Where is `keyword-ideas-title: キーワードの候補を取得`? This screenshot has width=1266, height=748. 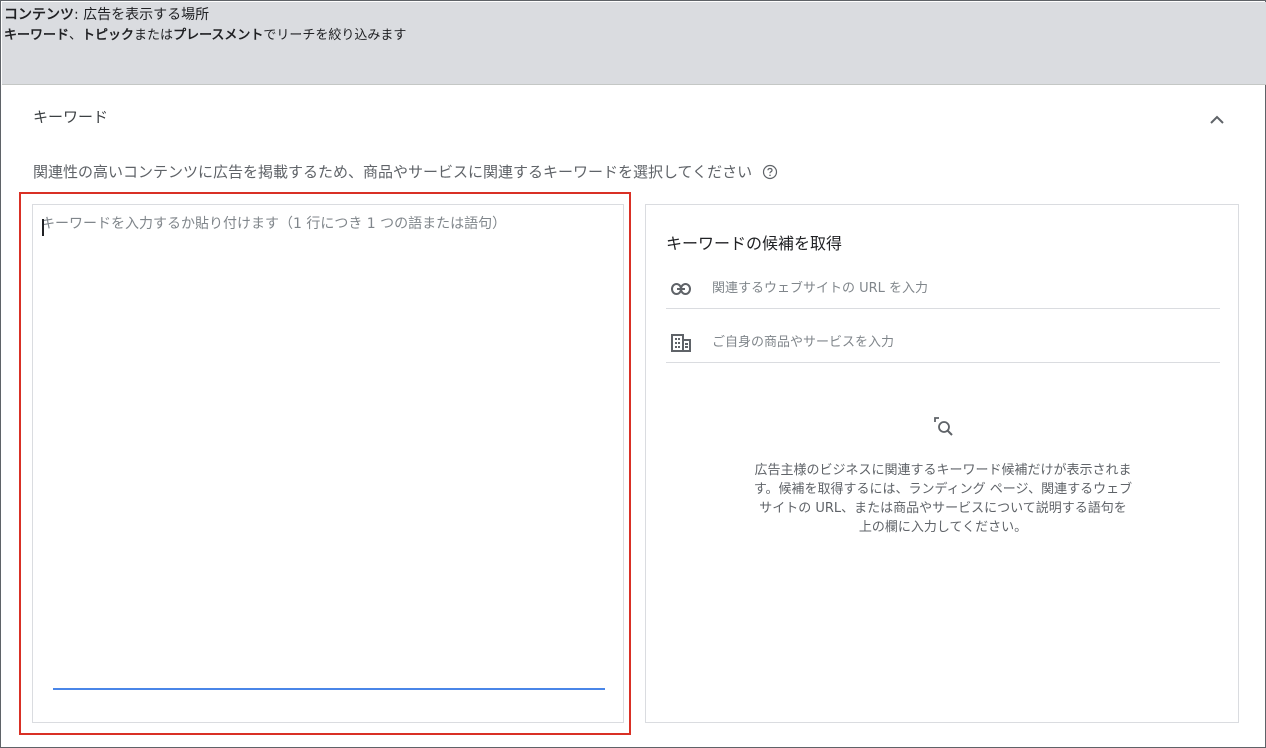
keyword-ideas-title: キーワードの候補を取得 is located at coordinates (754, 243).